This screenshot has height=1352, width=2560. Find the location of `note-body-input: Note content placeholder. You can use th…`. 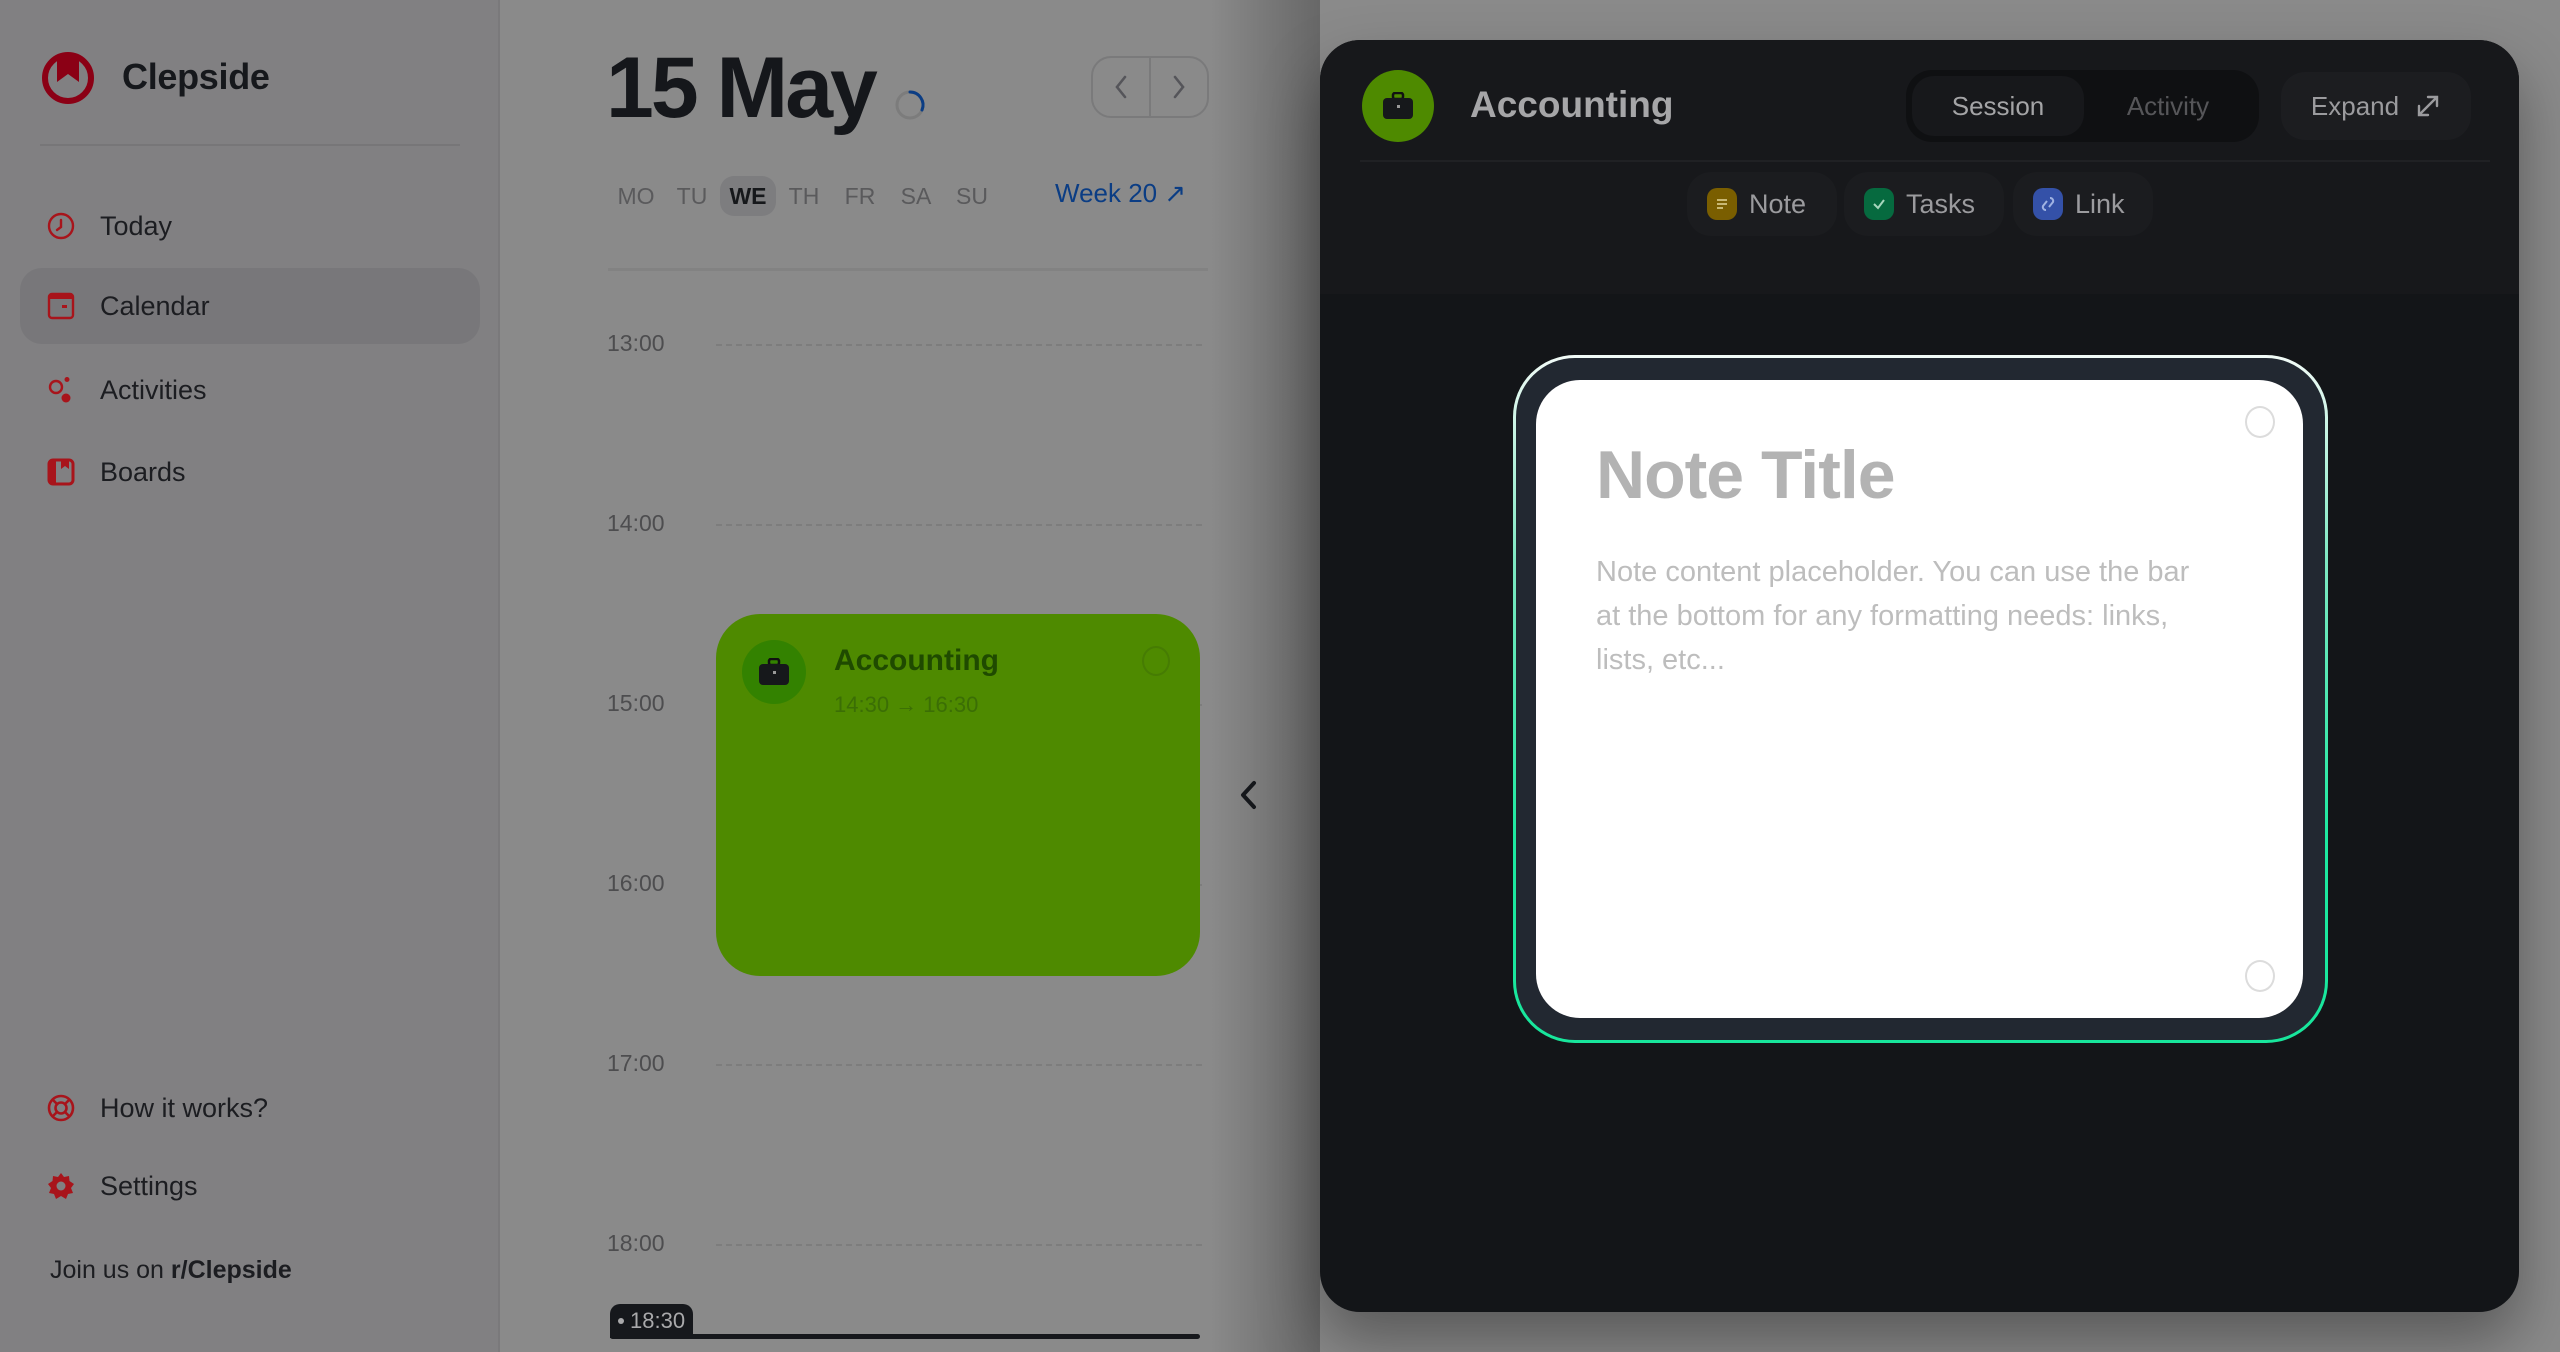

note-body-input: Note content placeholder. You can use th… is located at coordinates (1896, 616).